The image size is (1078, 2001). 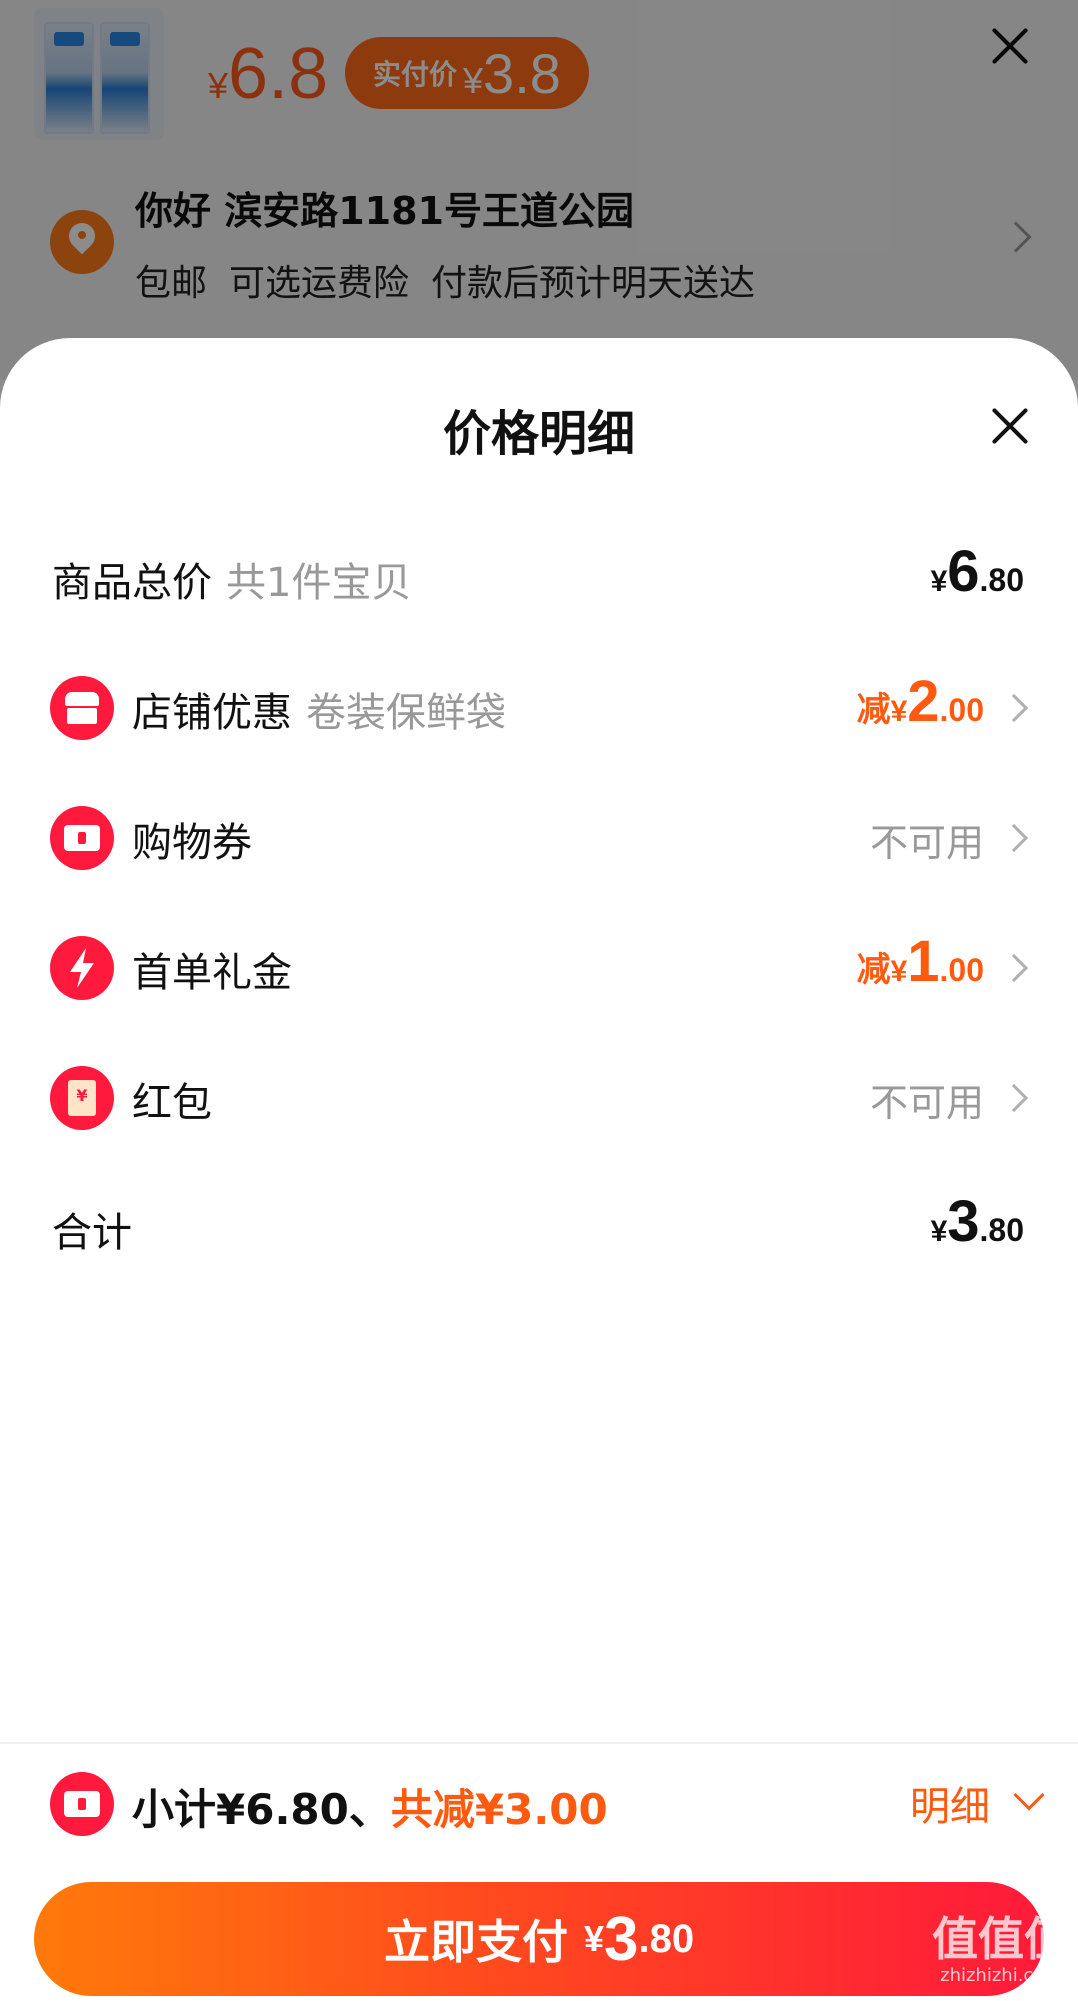 I want to click on subtotal-summary: 小计¥6.80、共减¥3.00, so click(x=370, y=1809).